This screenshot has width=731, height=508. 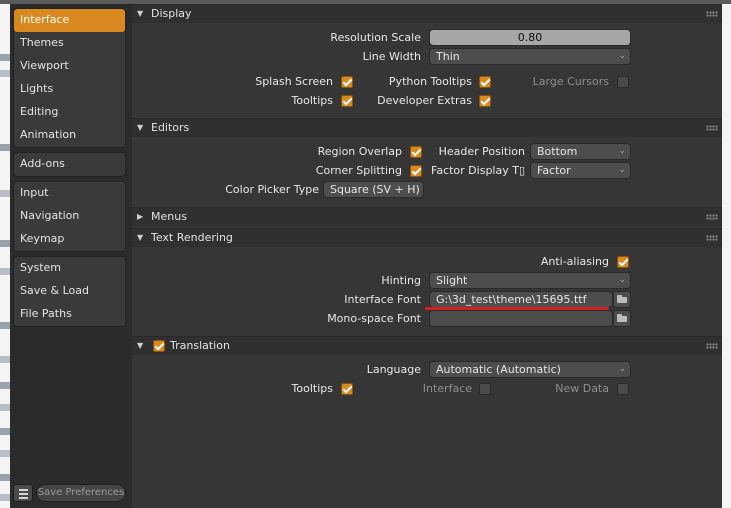 I want to click on sidebar-item-animation: Animation, so click(x=69, y=135).